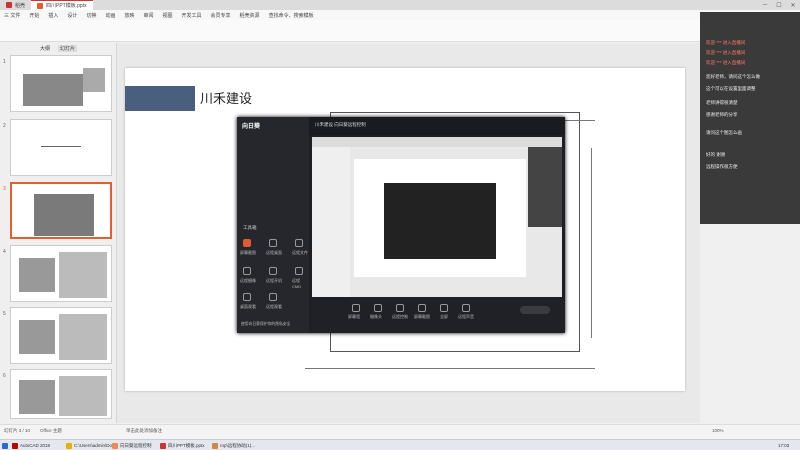 This screenshot has width=800, height=450. Describe the element at coordinates (299, 271) in the screenshot. I see `cmd-icon` at that location.